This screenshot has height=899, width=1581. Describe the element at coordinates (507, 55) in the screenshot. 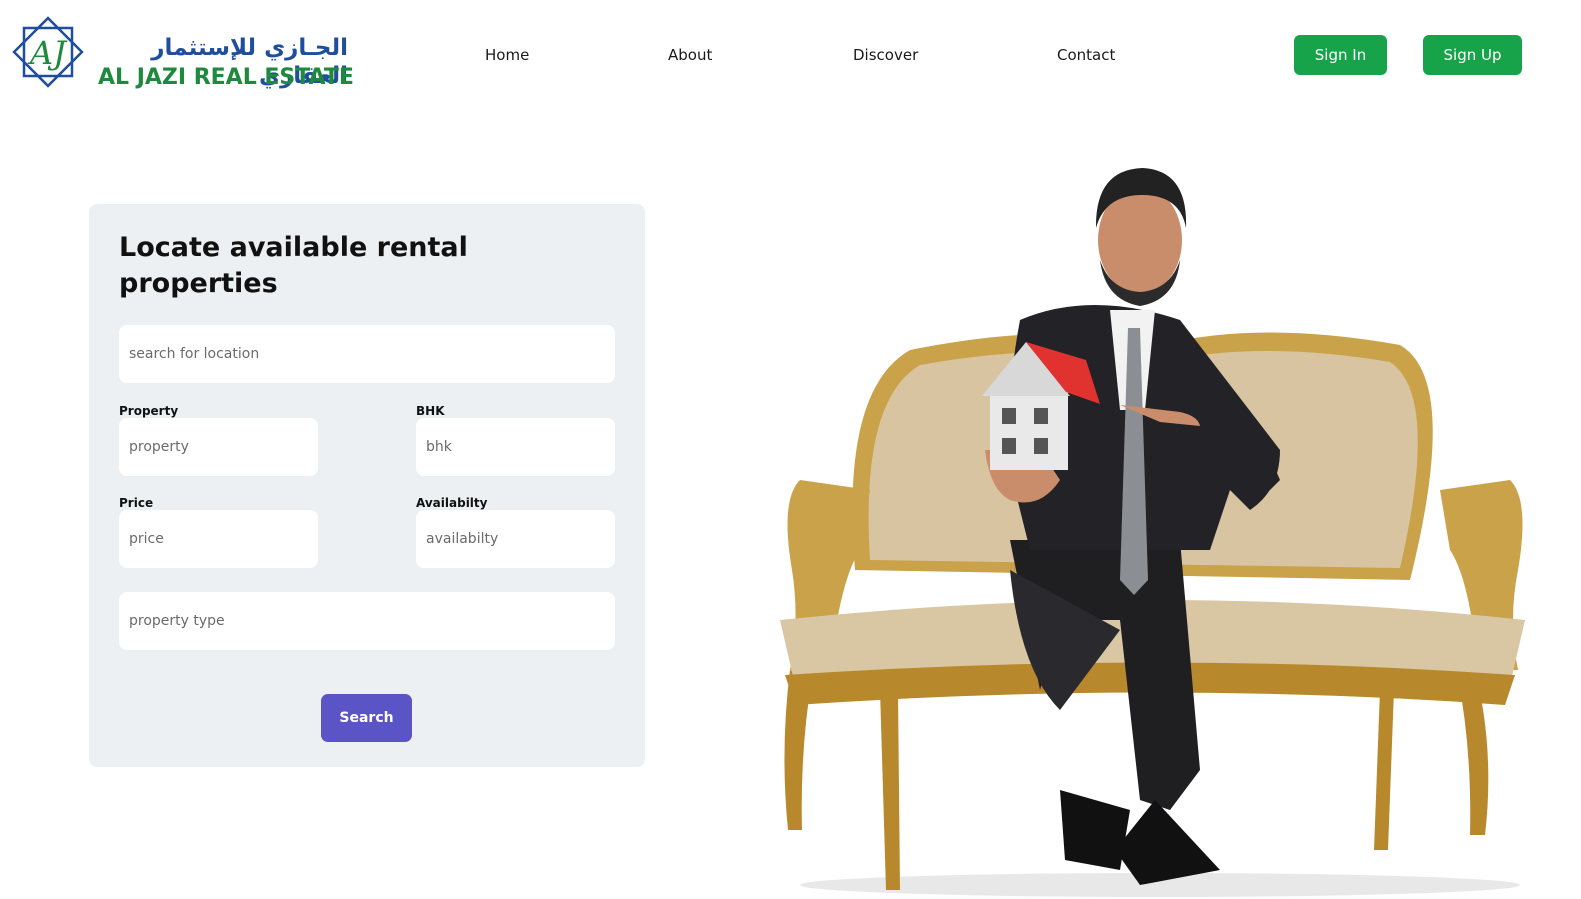

I see `nav-home-link: Home` at that location.